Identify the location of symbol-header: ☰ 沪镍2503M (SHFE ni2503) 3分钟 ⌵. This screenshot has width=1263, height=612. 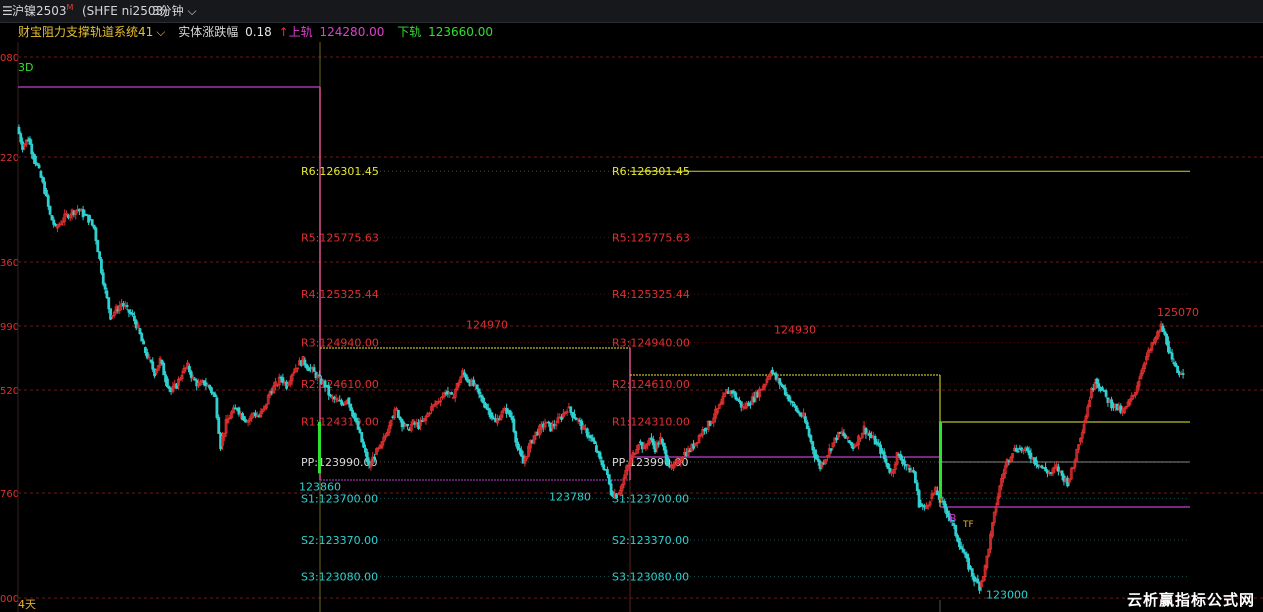
(631, 11).